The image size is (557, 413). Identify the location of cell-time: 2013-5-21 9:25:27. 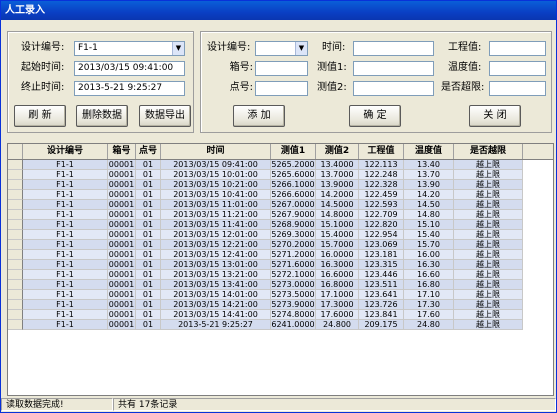
(216, 325).